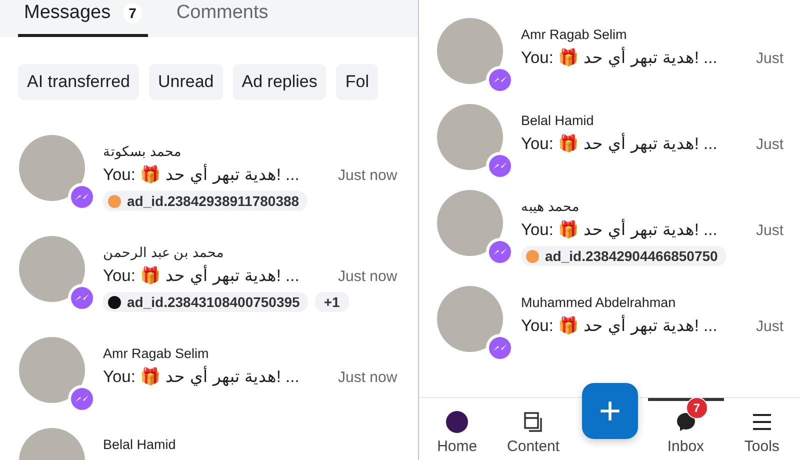  What do you see at coordinates (533, 429) in the screenshot?
I see `nav-tab: Content` at bounding box center [533, 429].